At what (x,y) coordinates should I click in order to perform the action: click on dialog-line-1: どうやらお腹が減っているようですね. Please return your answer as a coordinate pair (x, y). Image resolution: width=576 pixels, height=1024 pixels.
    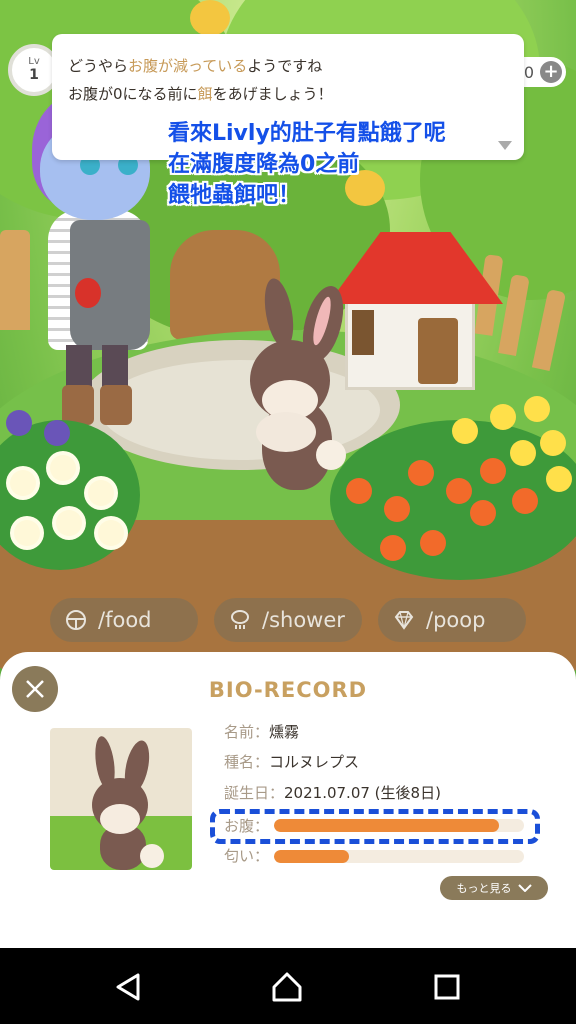
    Looking at the image, I should click on (288, 66).